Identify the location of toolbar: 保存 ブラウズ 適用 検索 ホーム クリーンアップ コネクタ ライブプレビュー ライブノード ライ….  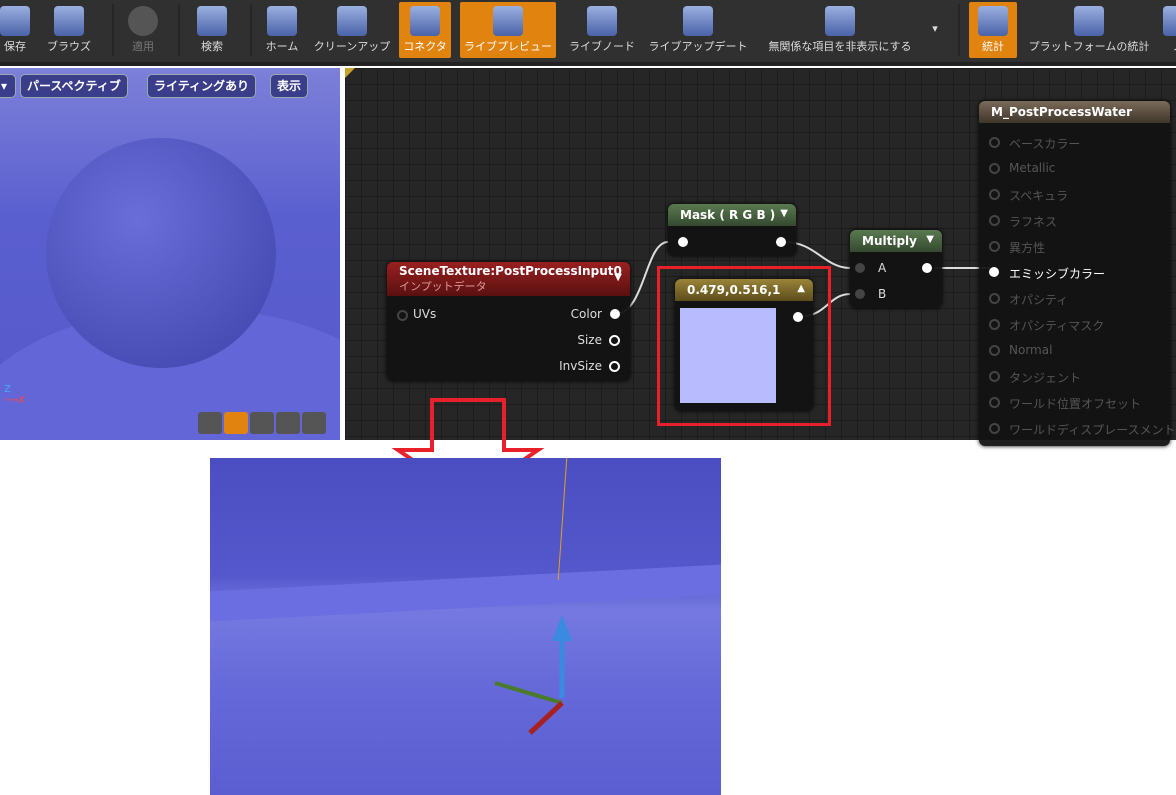
(588, 33).